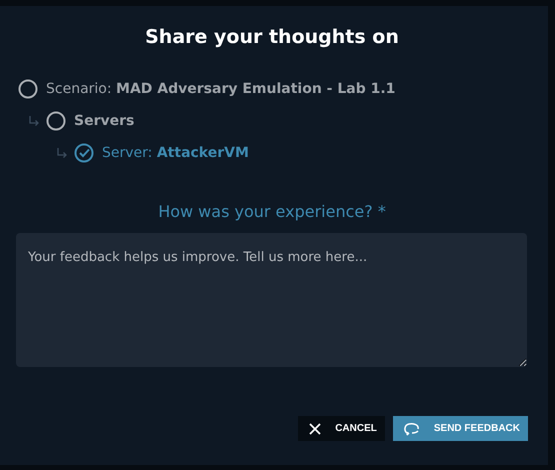 The width and height of the screenshot is (555, 470). Describe the element at coordinates (412, 429) in the screenshot. I see `chat-bubble-icon` at that location.